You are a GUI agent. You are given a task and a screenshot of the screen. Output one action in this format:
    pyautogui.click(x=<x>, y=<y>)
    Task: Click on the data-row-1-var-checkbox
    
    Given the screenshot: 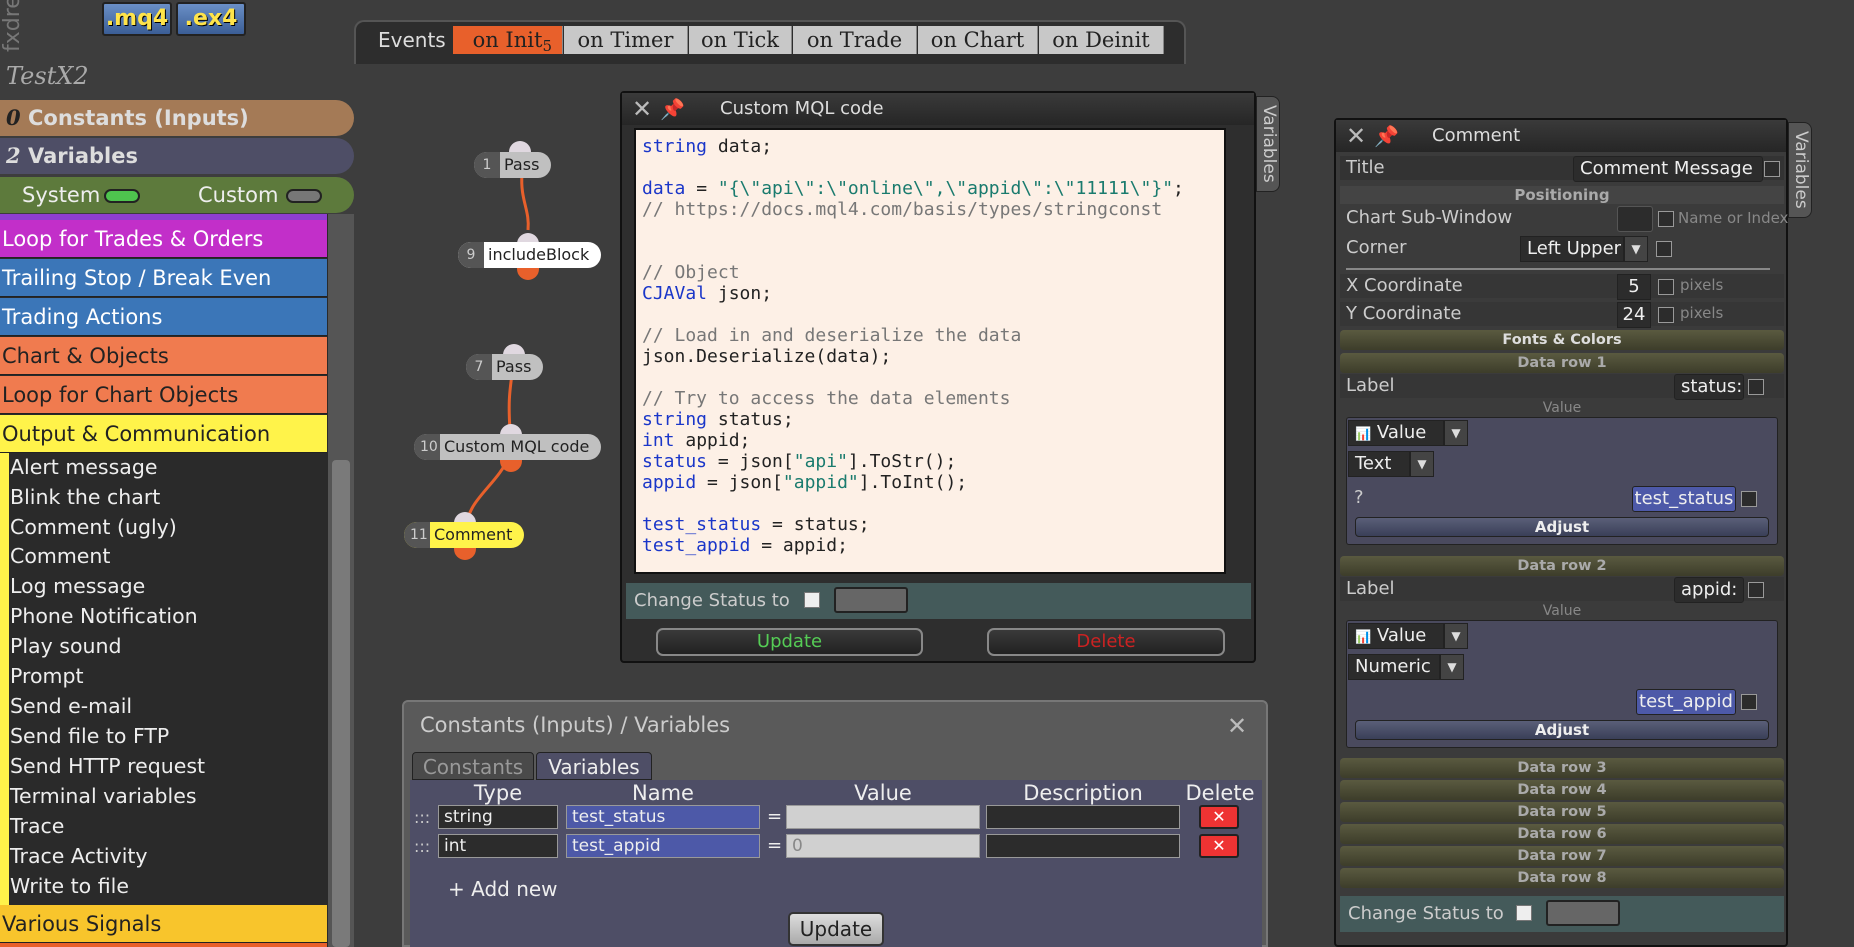 What is the action you would take?
    pyautogui.click(x=1749, y=499)
    